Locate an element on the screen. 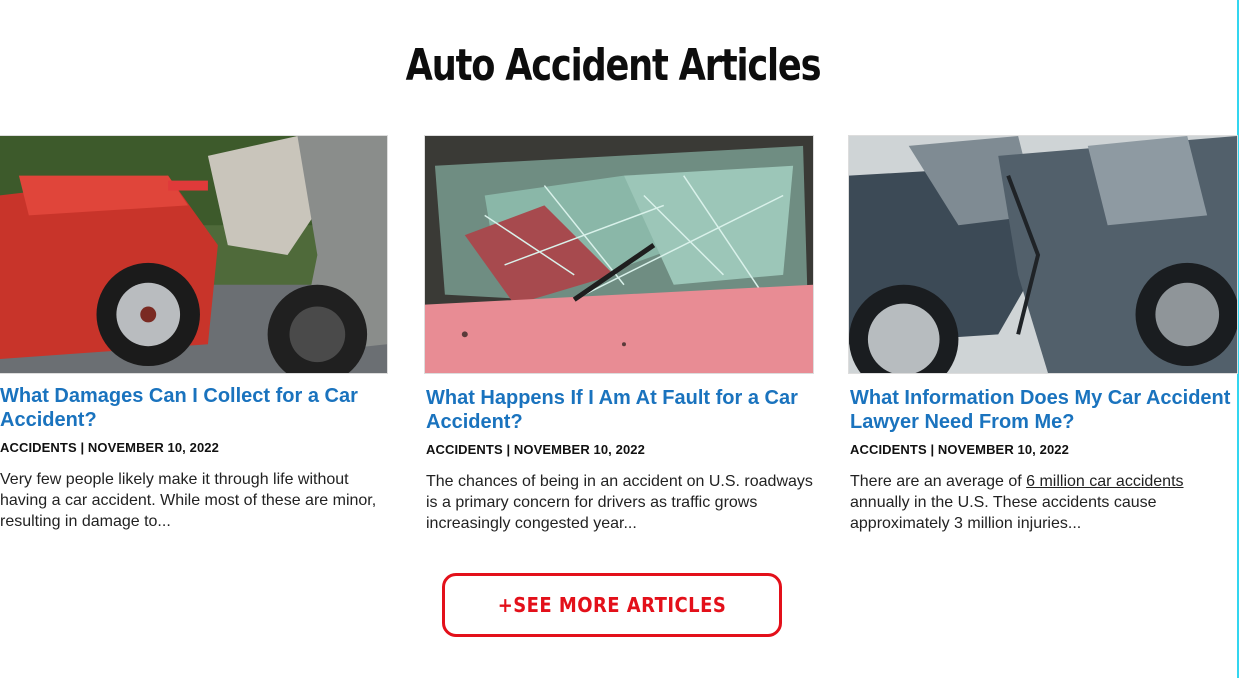 This screenshot has height=678, width=1240. section-title: Auto Accident Articles is located at coordinates (613, 65).